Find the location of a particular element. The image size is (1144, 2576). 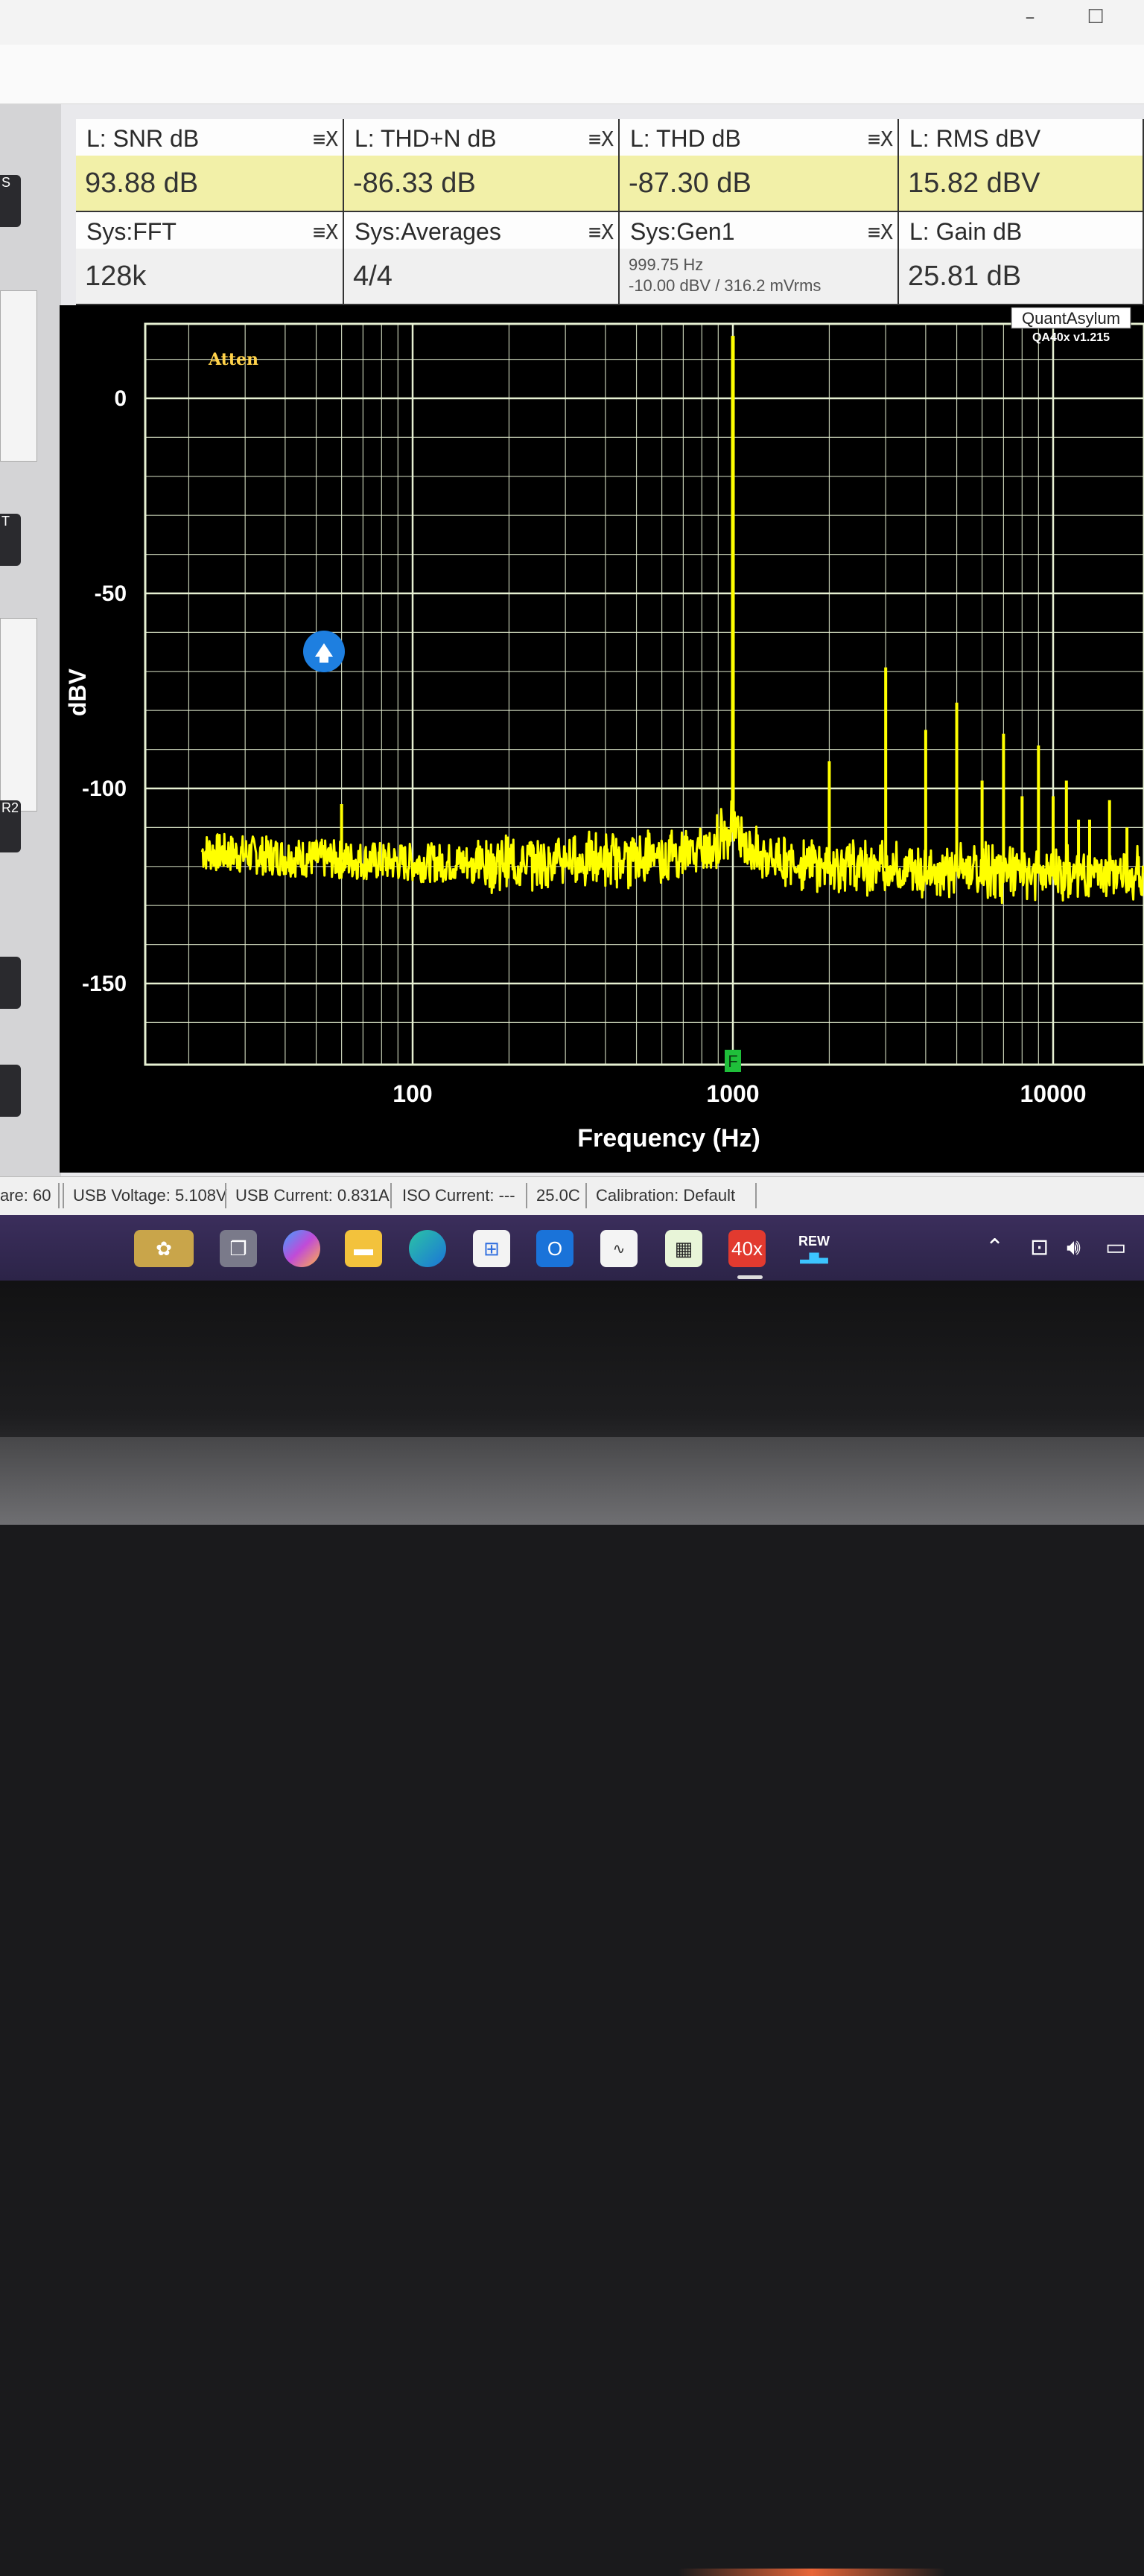

qa40x-app-icon: 40x is located at coordinates (747, 1248).